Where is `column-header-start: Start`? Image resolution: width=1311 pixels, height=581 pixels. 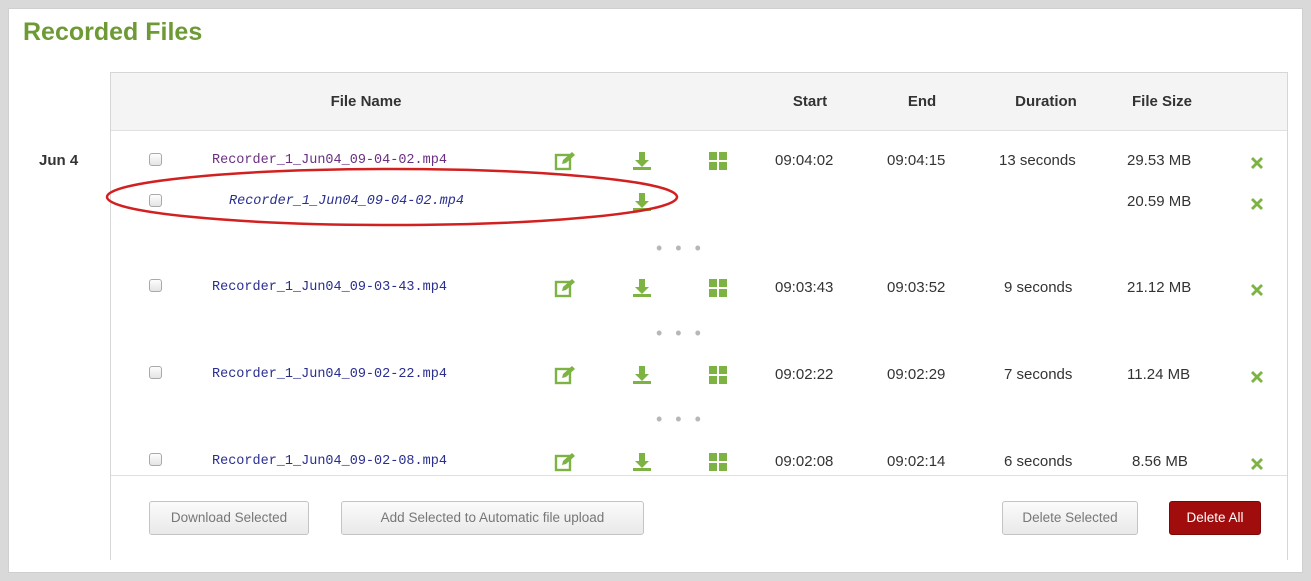 column-header-start: Start is located at coordinates (810, 101).